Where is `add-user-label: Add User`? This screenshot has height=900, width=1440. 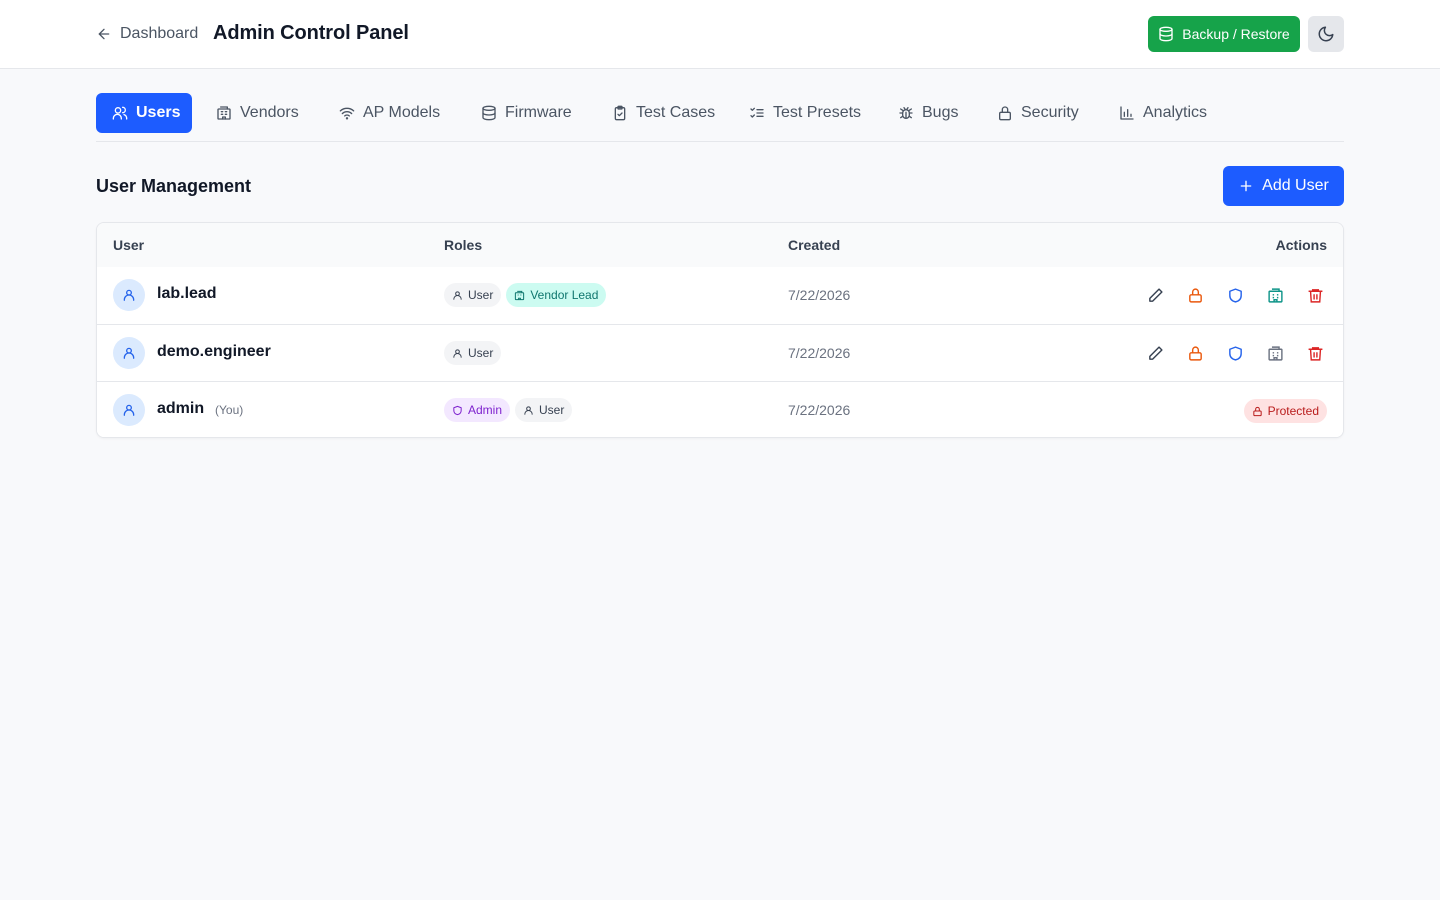
add-user-label: Add User is located at coordinates (1295, 185).